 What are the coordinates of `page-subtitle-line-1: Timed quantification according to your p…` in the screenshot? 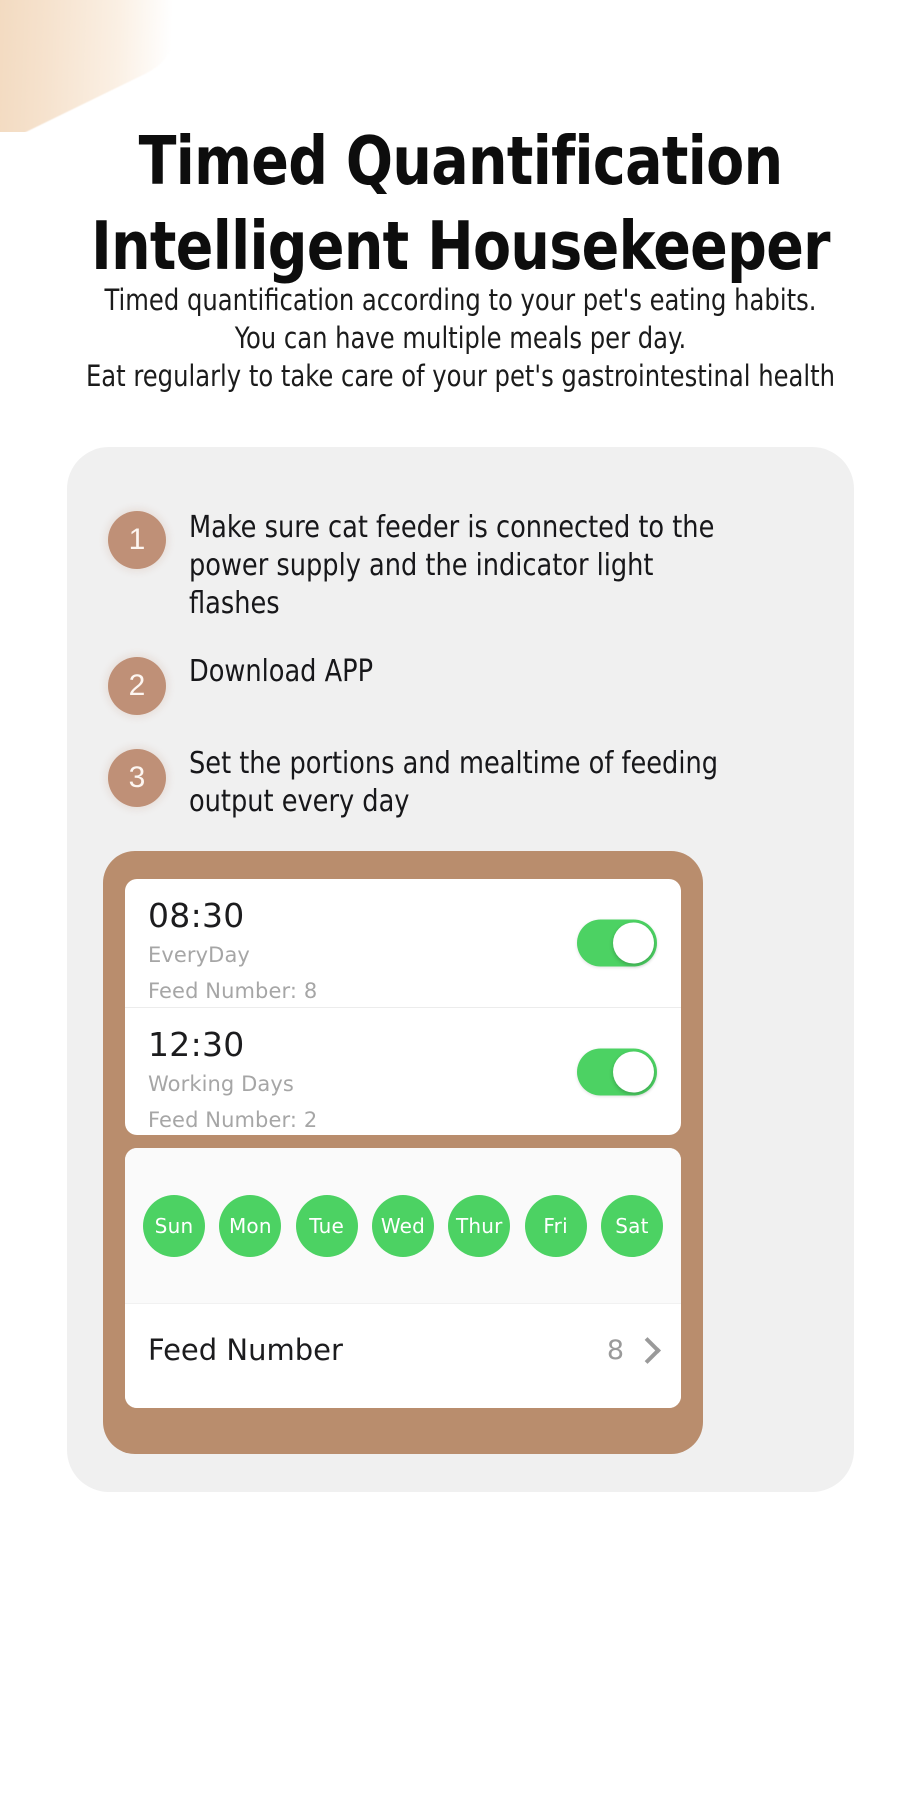 It's located at (460, 300).